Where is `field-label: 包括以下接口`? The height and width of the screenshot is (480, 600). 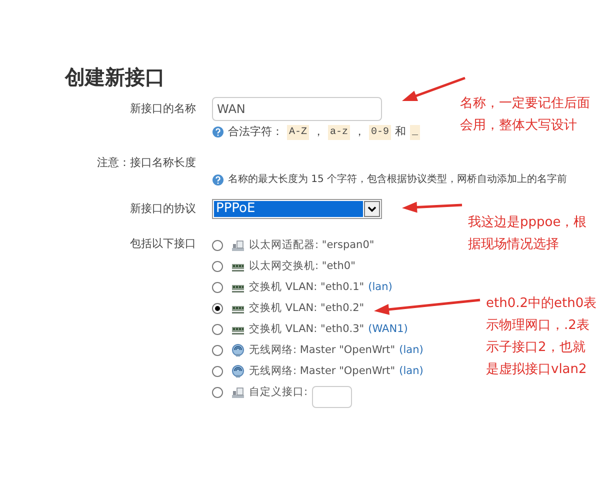 field-label: 包括以下接口 is located at coordinates (163, 244).